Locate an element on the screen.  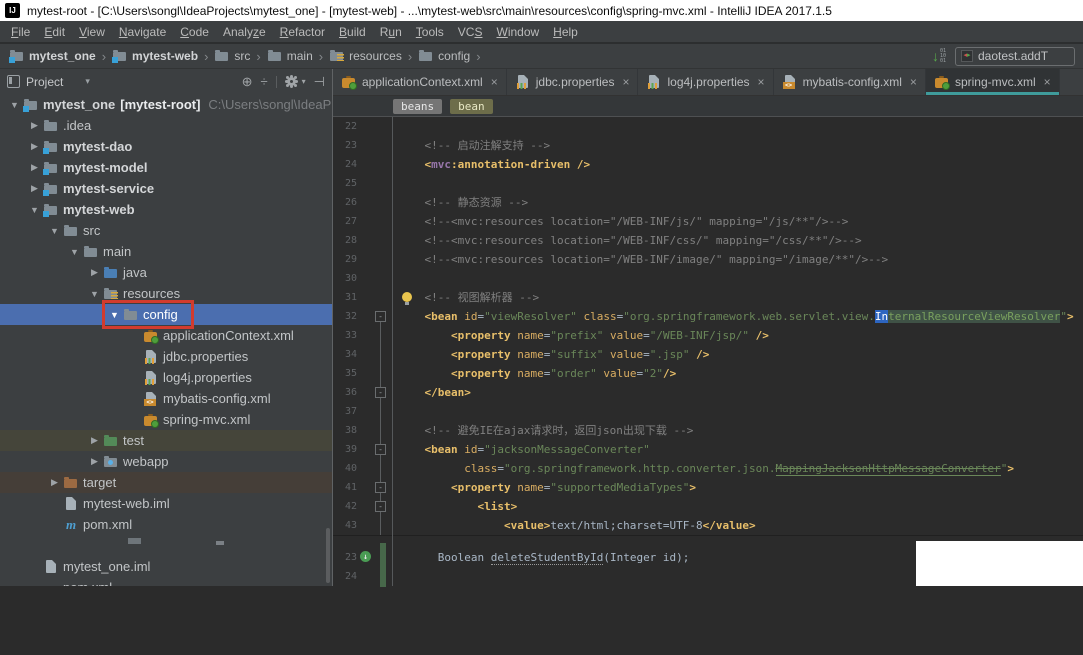
tab-log4j.properties: log4j.properties × is located at coordinates (706, 82).